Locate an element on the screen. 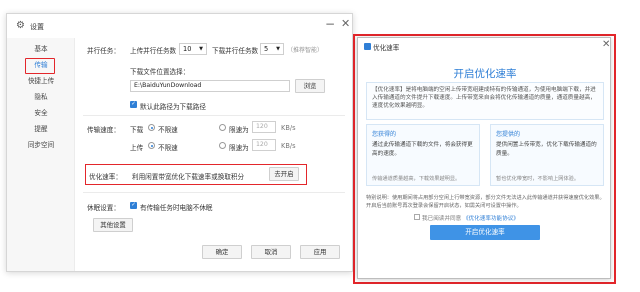 The width and height of the screenshot is (640, 292). agree-prefix: 我已阅读并同意 is located at coordinates (442, 219).